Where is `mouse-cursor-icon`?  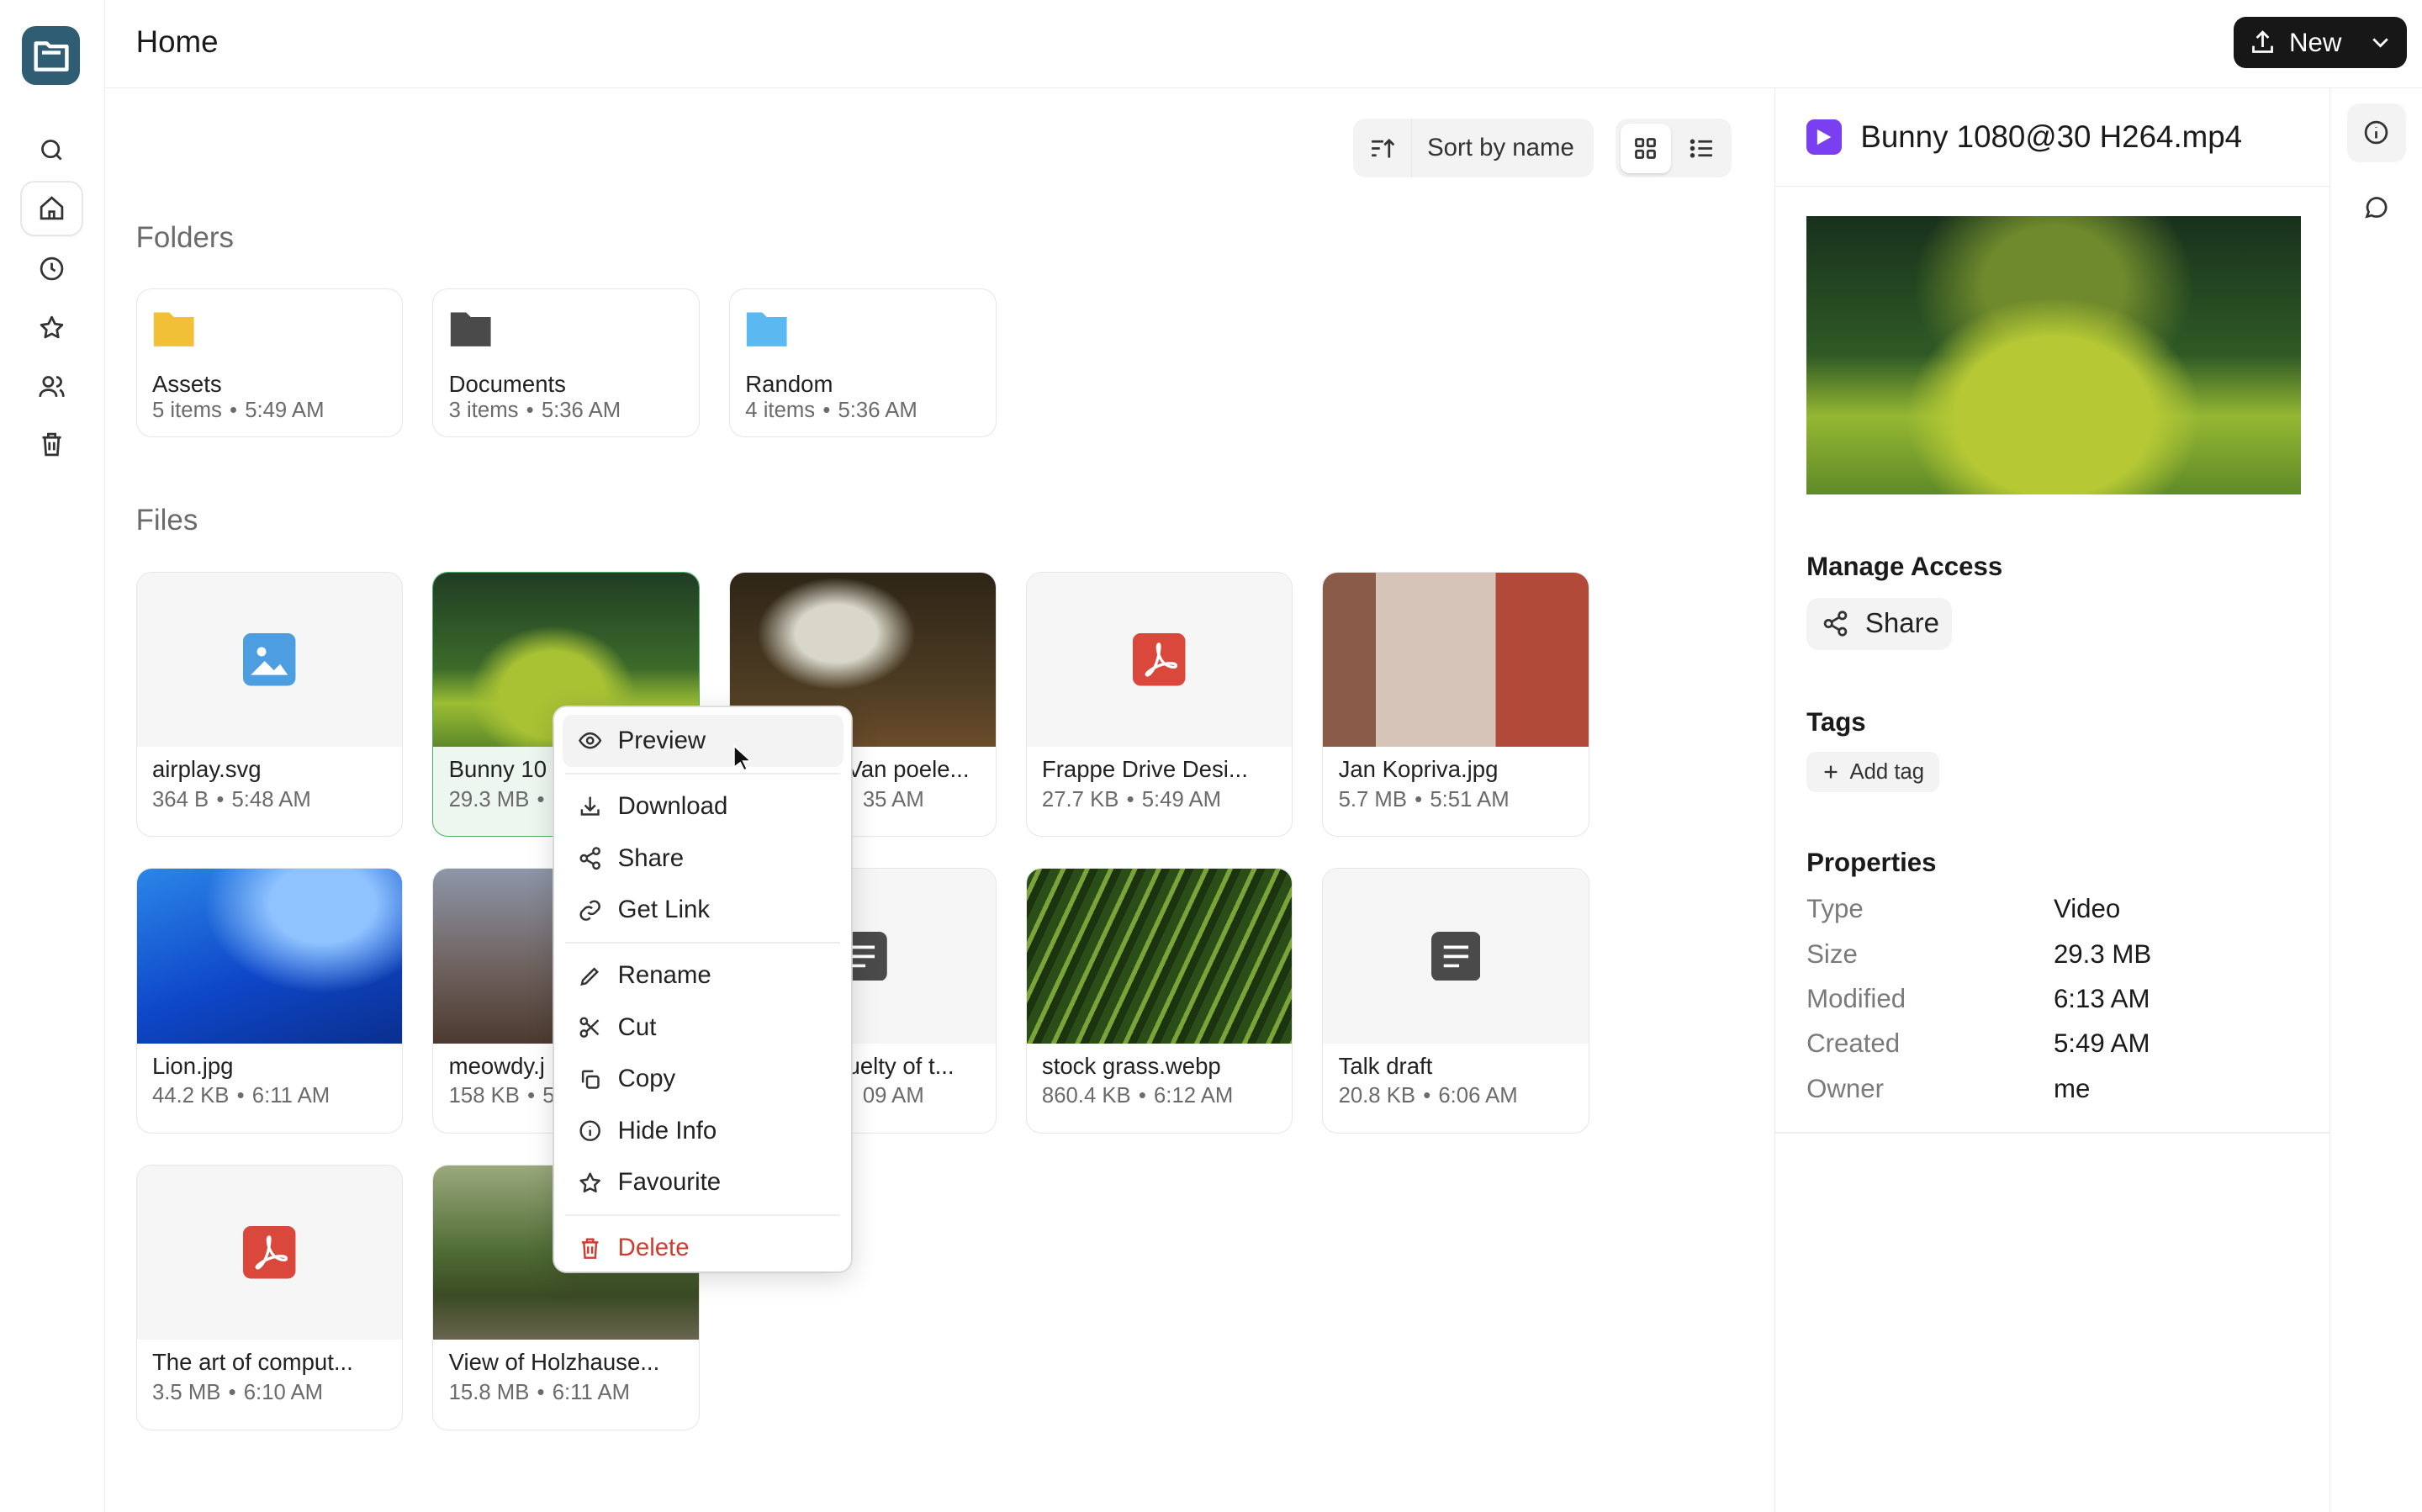 mouse-cursor-icon is located at coordinates (741, 758).